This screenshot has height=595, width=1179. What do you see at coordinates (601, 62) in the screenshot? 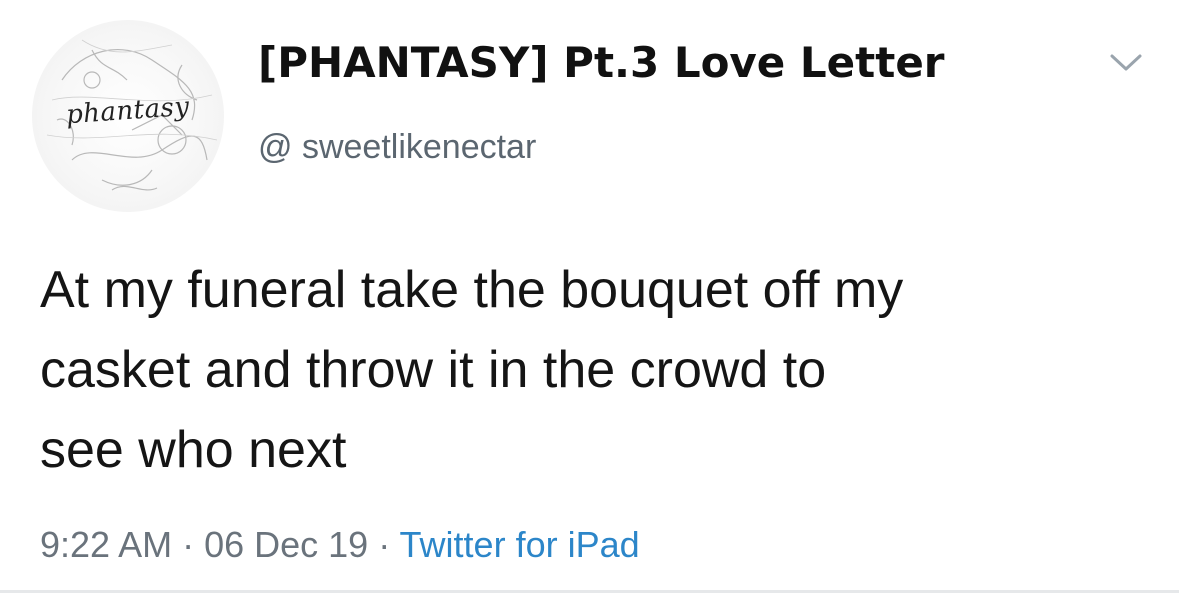
I see `display-name: [PHANTASY] Pt.3 Love Letter` at bounding box center [601, 62].